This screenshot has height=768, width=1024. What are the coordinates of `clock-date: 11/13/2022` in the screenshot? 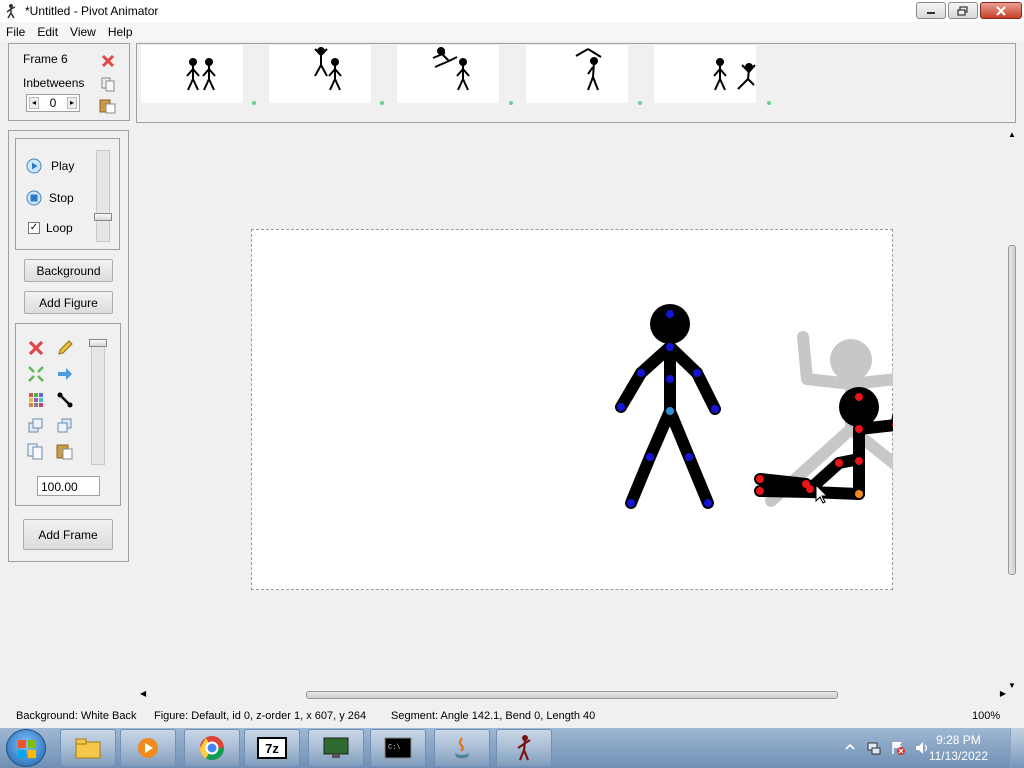 It's located at (958, 756).